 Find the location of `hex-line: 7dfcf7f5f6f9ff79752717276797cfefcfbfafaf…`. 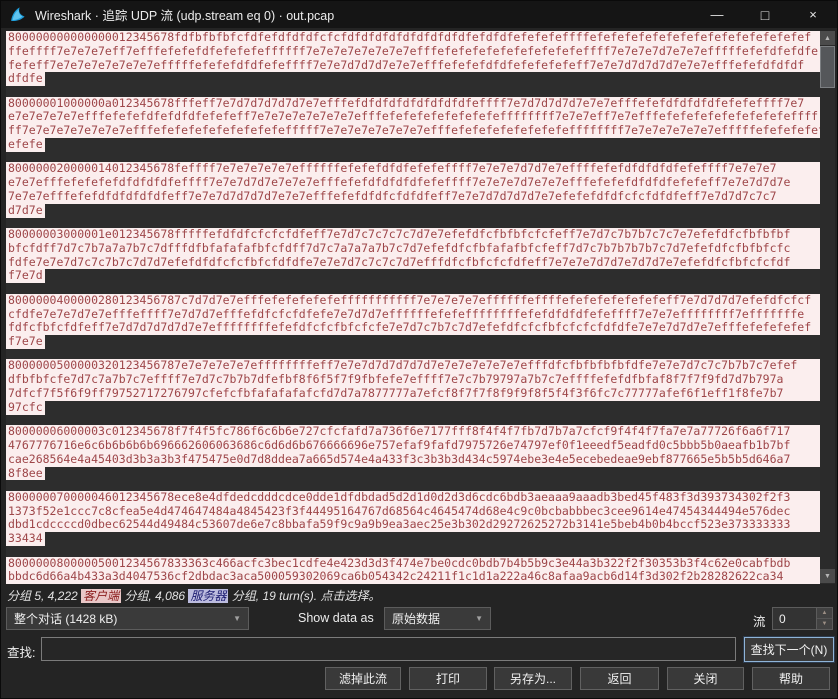

hex-line: 7dfcf7f5f6f9ff79752717276797cfefcfbfafaf… is located at coordinates (413, 394).